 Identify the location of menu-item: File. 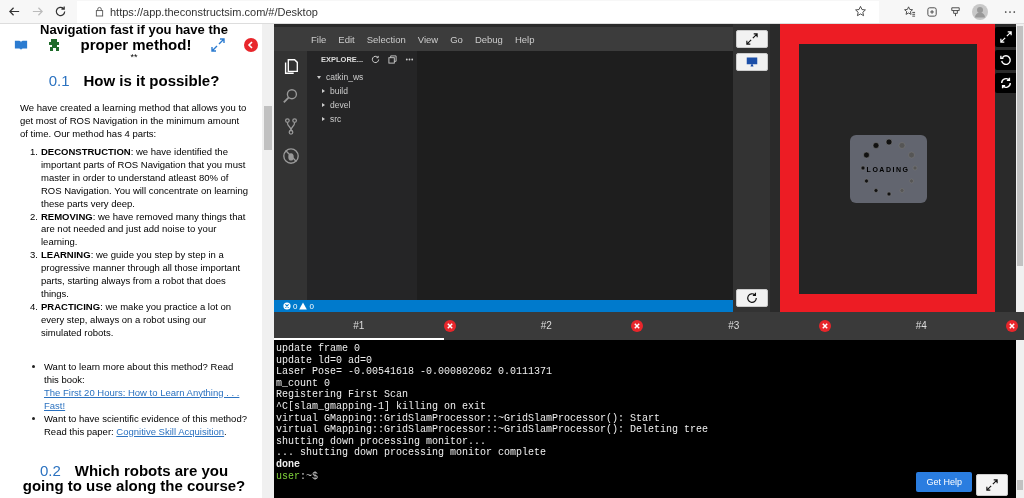
(319, 39).